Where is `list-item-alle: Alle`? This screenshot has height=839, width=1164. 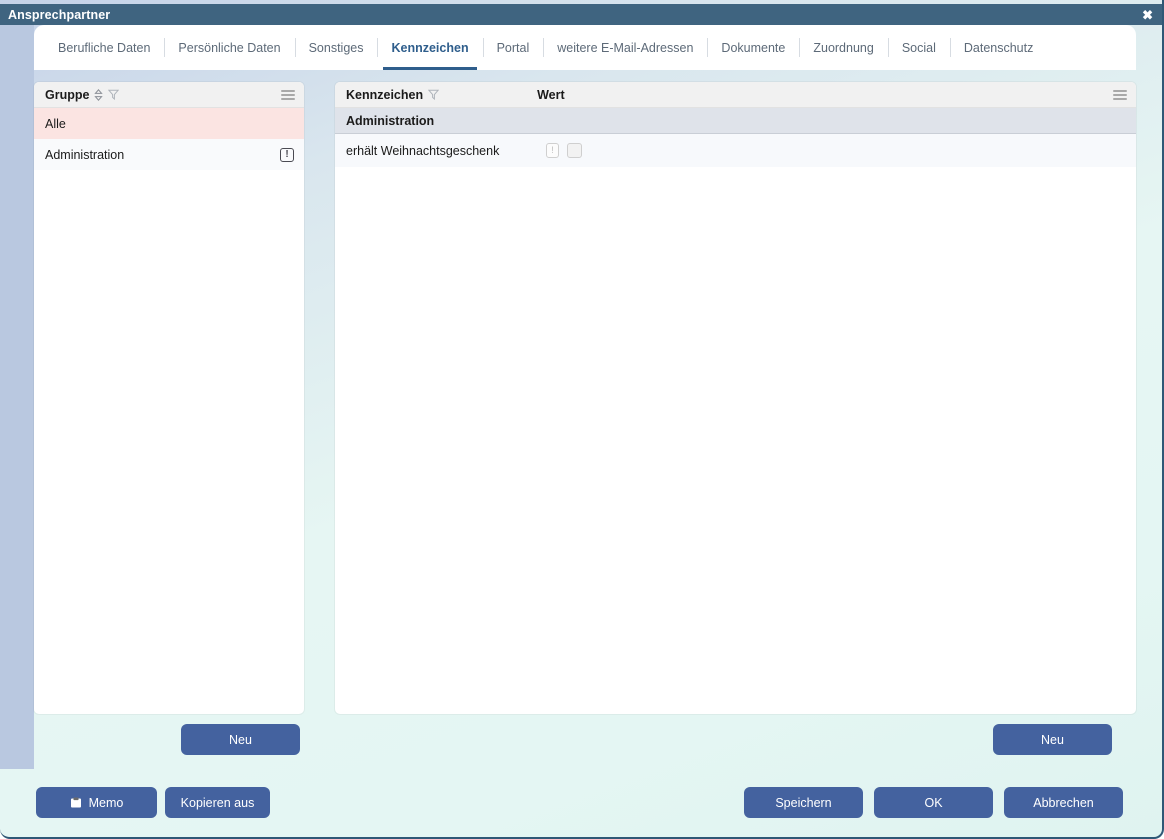
list-item-alle: Alle is located at coordinates (169, 123).